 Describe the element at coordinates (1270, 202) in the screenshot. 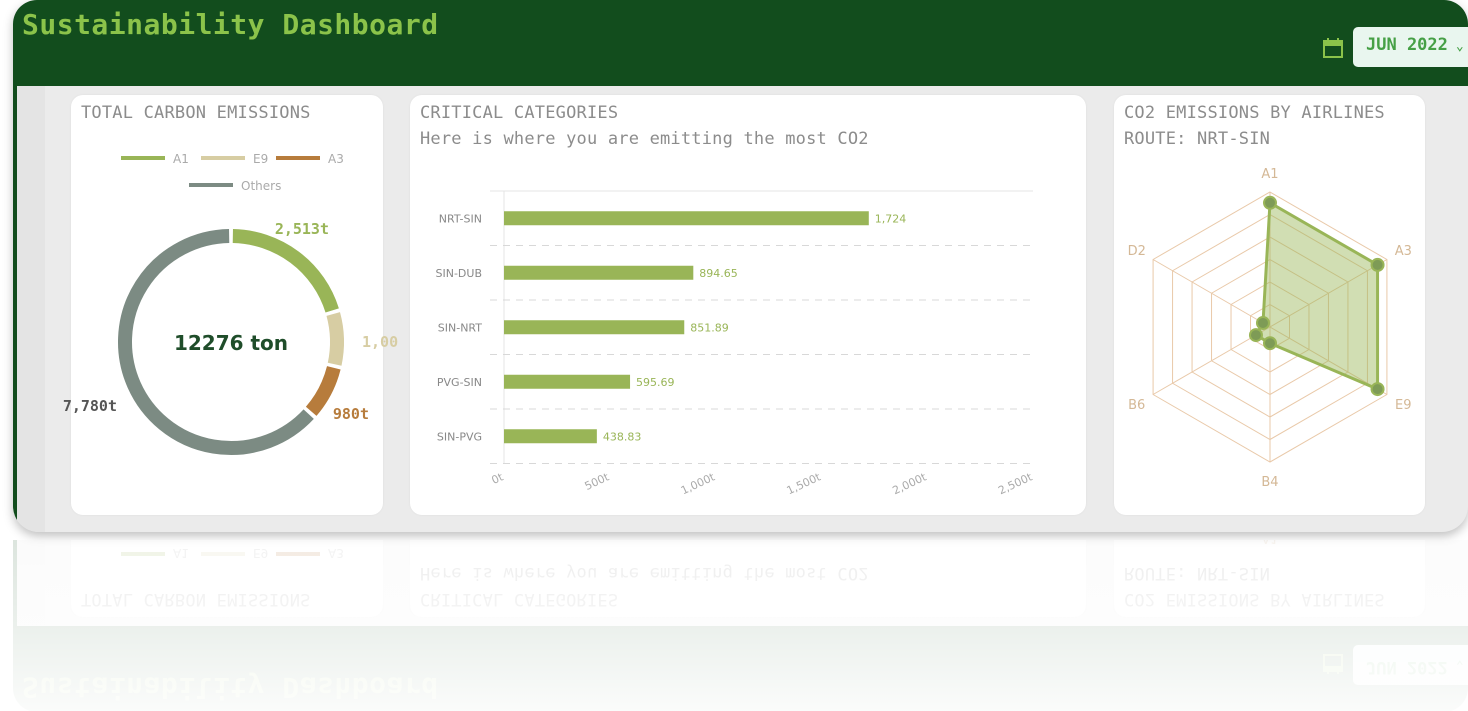

I see `radar-point-a1` at that location.